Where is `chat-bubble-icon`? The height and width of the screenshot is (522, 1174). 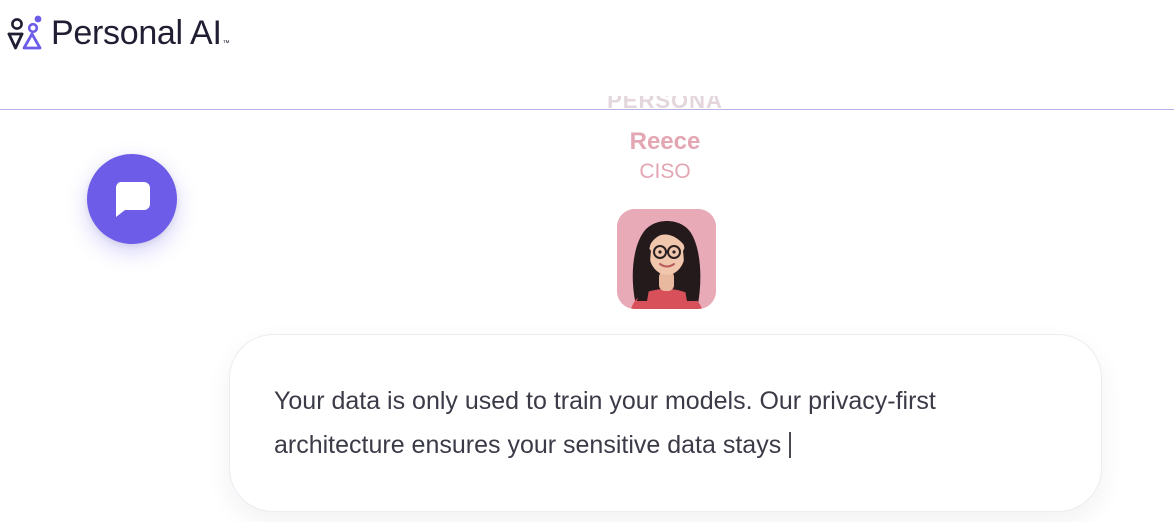
chat-bubble-icon is located at coordinates (132, 199).